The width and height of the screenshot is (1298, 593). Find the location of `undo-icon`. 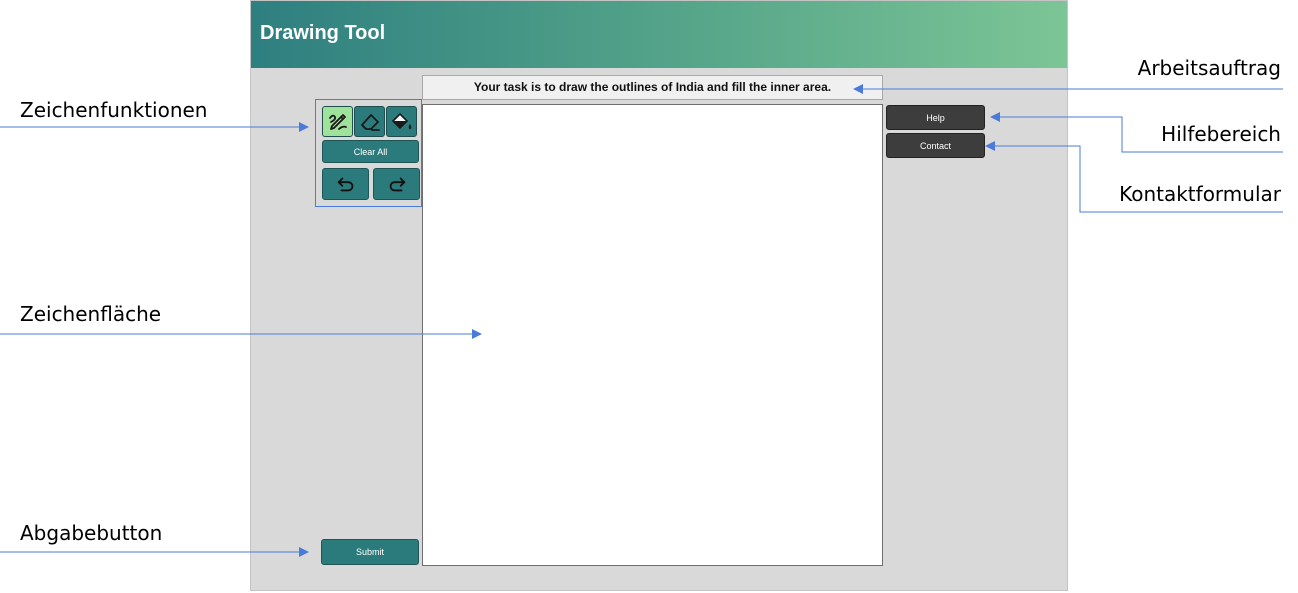

undo-icon is located at coordinates (345, 184).